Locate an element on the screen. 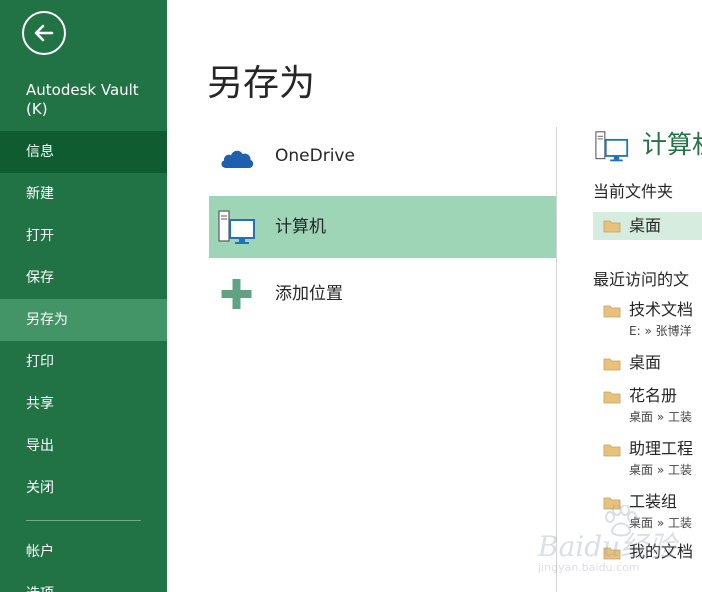  nav-item-options: 选项 is located at coordinates (83, 582).